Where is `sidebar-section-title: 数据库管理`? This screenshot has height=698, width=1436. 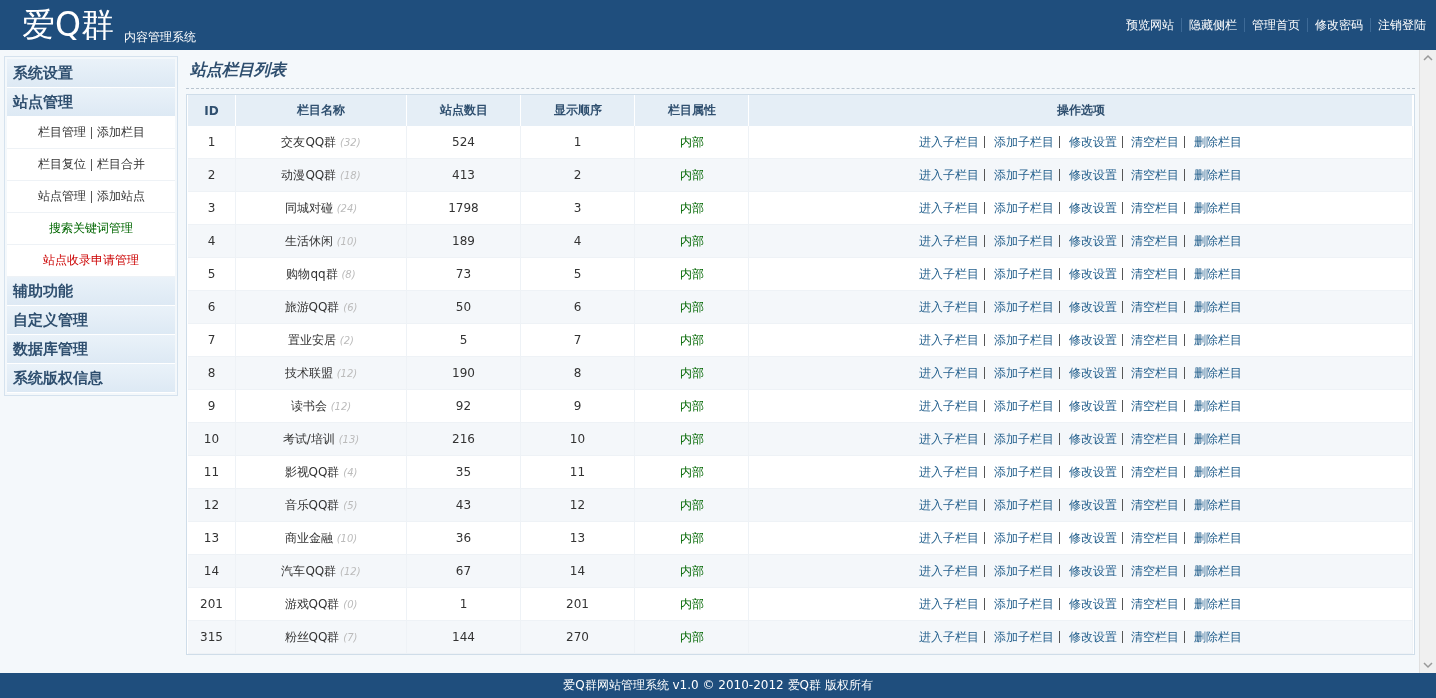
sidebar-section-title: 数据库管理 is located at coordinates (91, 349).